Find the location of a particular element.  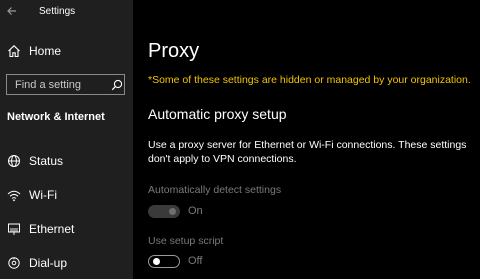

sidebar-item-label: Wi-Fi is located at coordinates (43, 195).